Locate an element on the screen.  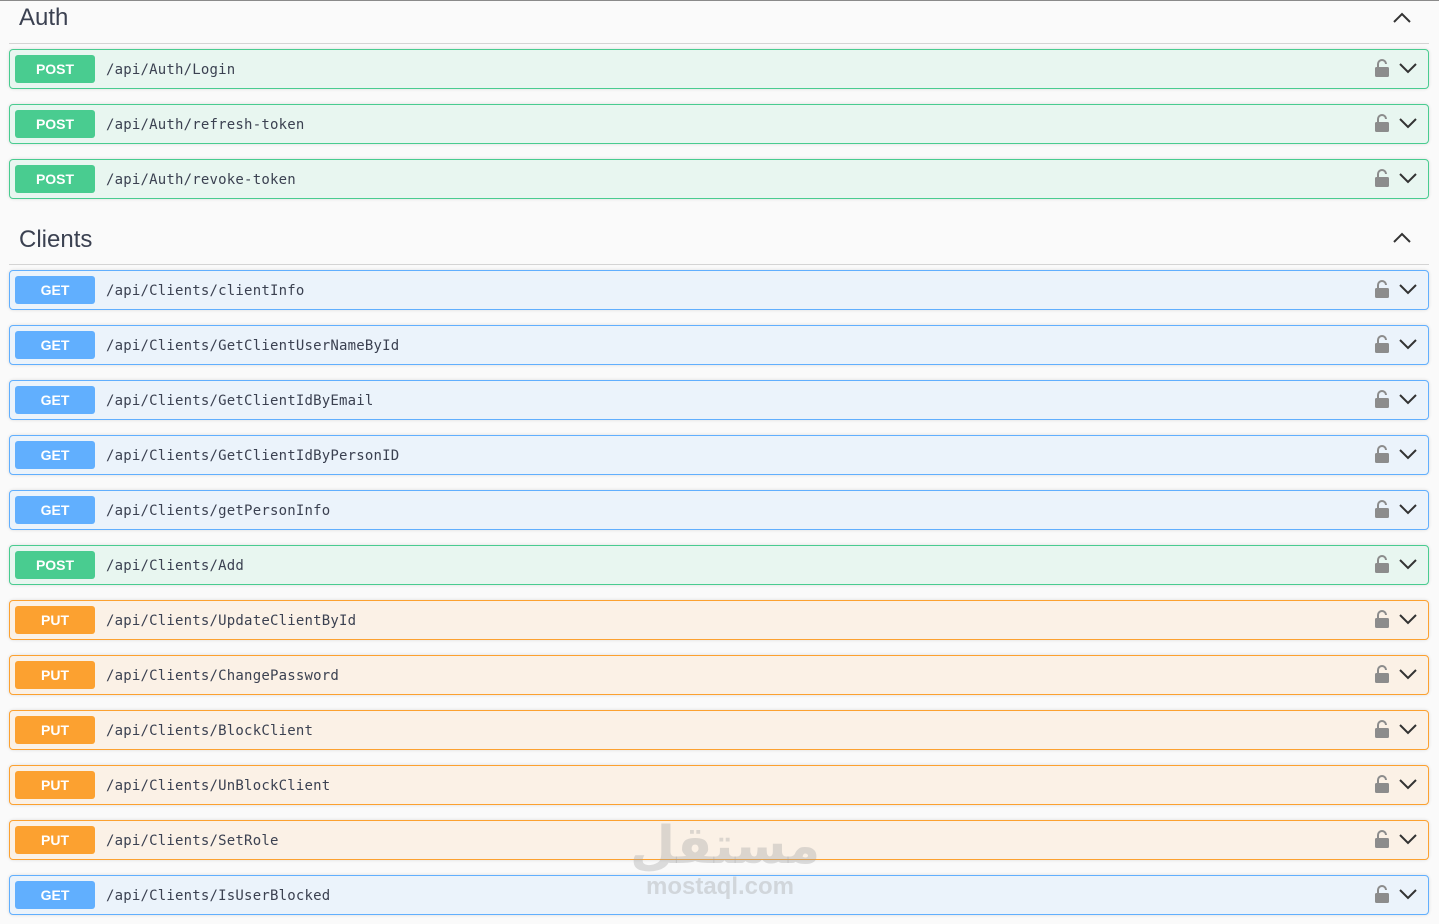
operation-row: PUT/api/Clients/BlockClient is located at coordinates (719, 730).